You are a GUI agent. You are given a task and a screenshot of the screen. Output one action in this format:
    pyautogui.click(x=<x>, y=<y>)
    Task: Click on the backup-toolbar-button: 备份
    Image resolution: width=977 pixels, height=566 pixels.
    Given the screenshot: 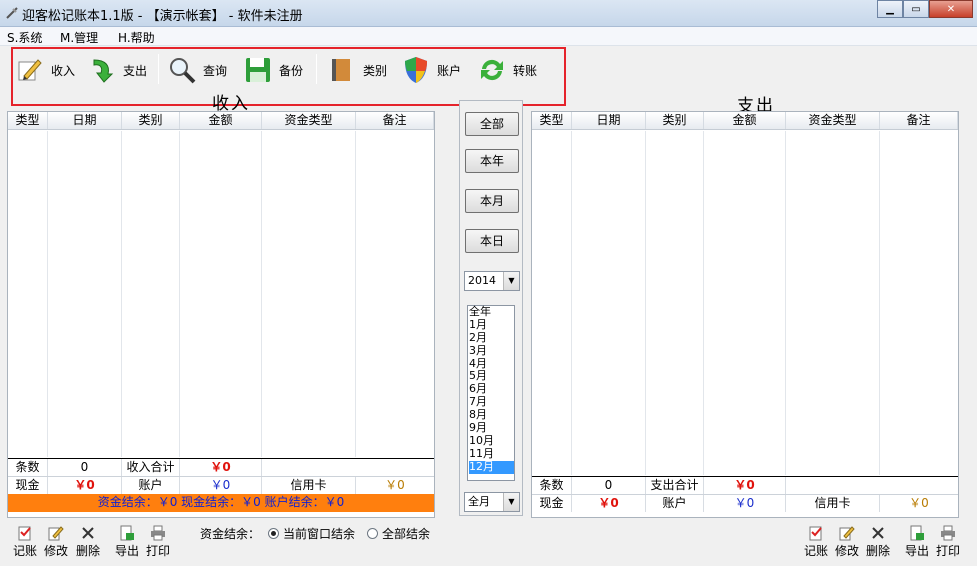 What is the action you would take?
    pyautogui.click(x=272, y=70)
    